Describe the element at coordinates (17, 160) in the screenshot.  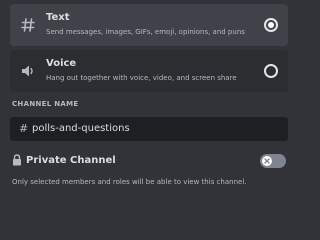
I see `lock-icon` at that location.